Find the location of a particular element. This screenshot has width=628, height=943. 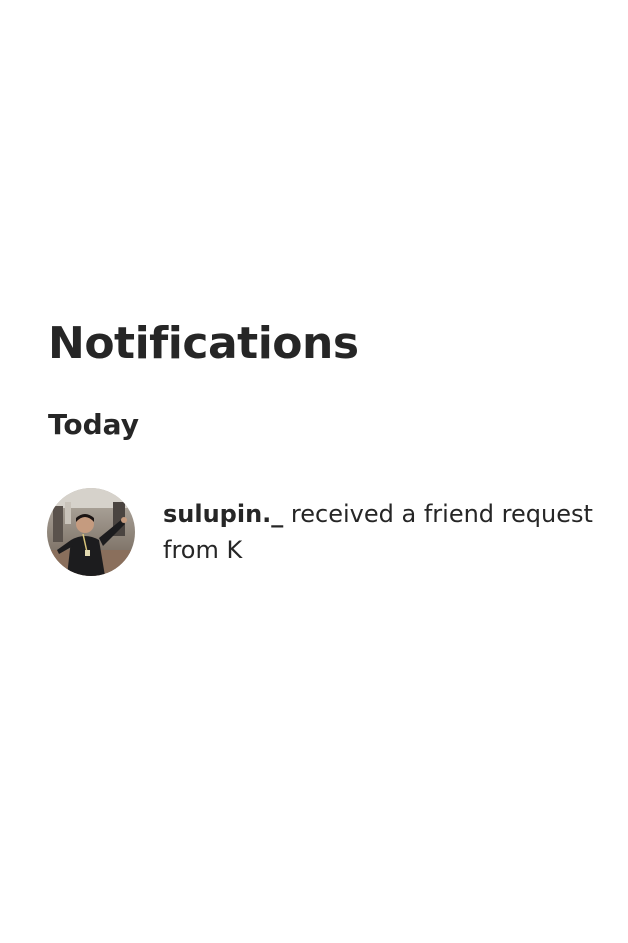

notification-username: sulupin._ is located at coordinates (223, 514).